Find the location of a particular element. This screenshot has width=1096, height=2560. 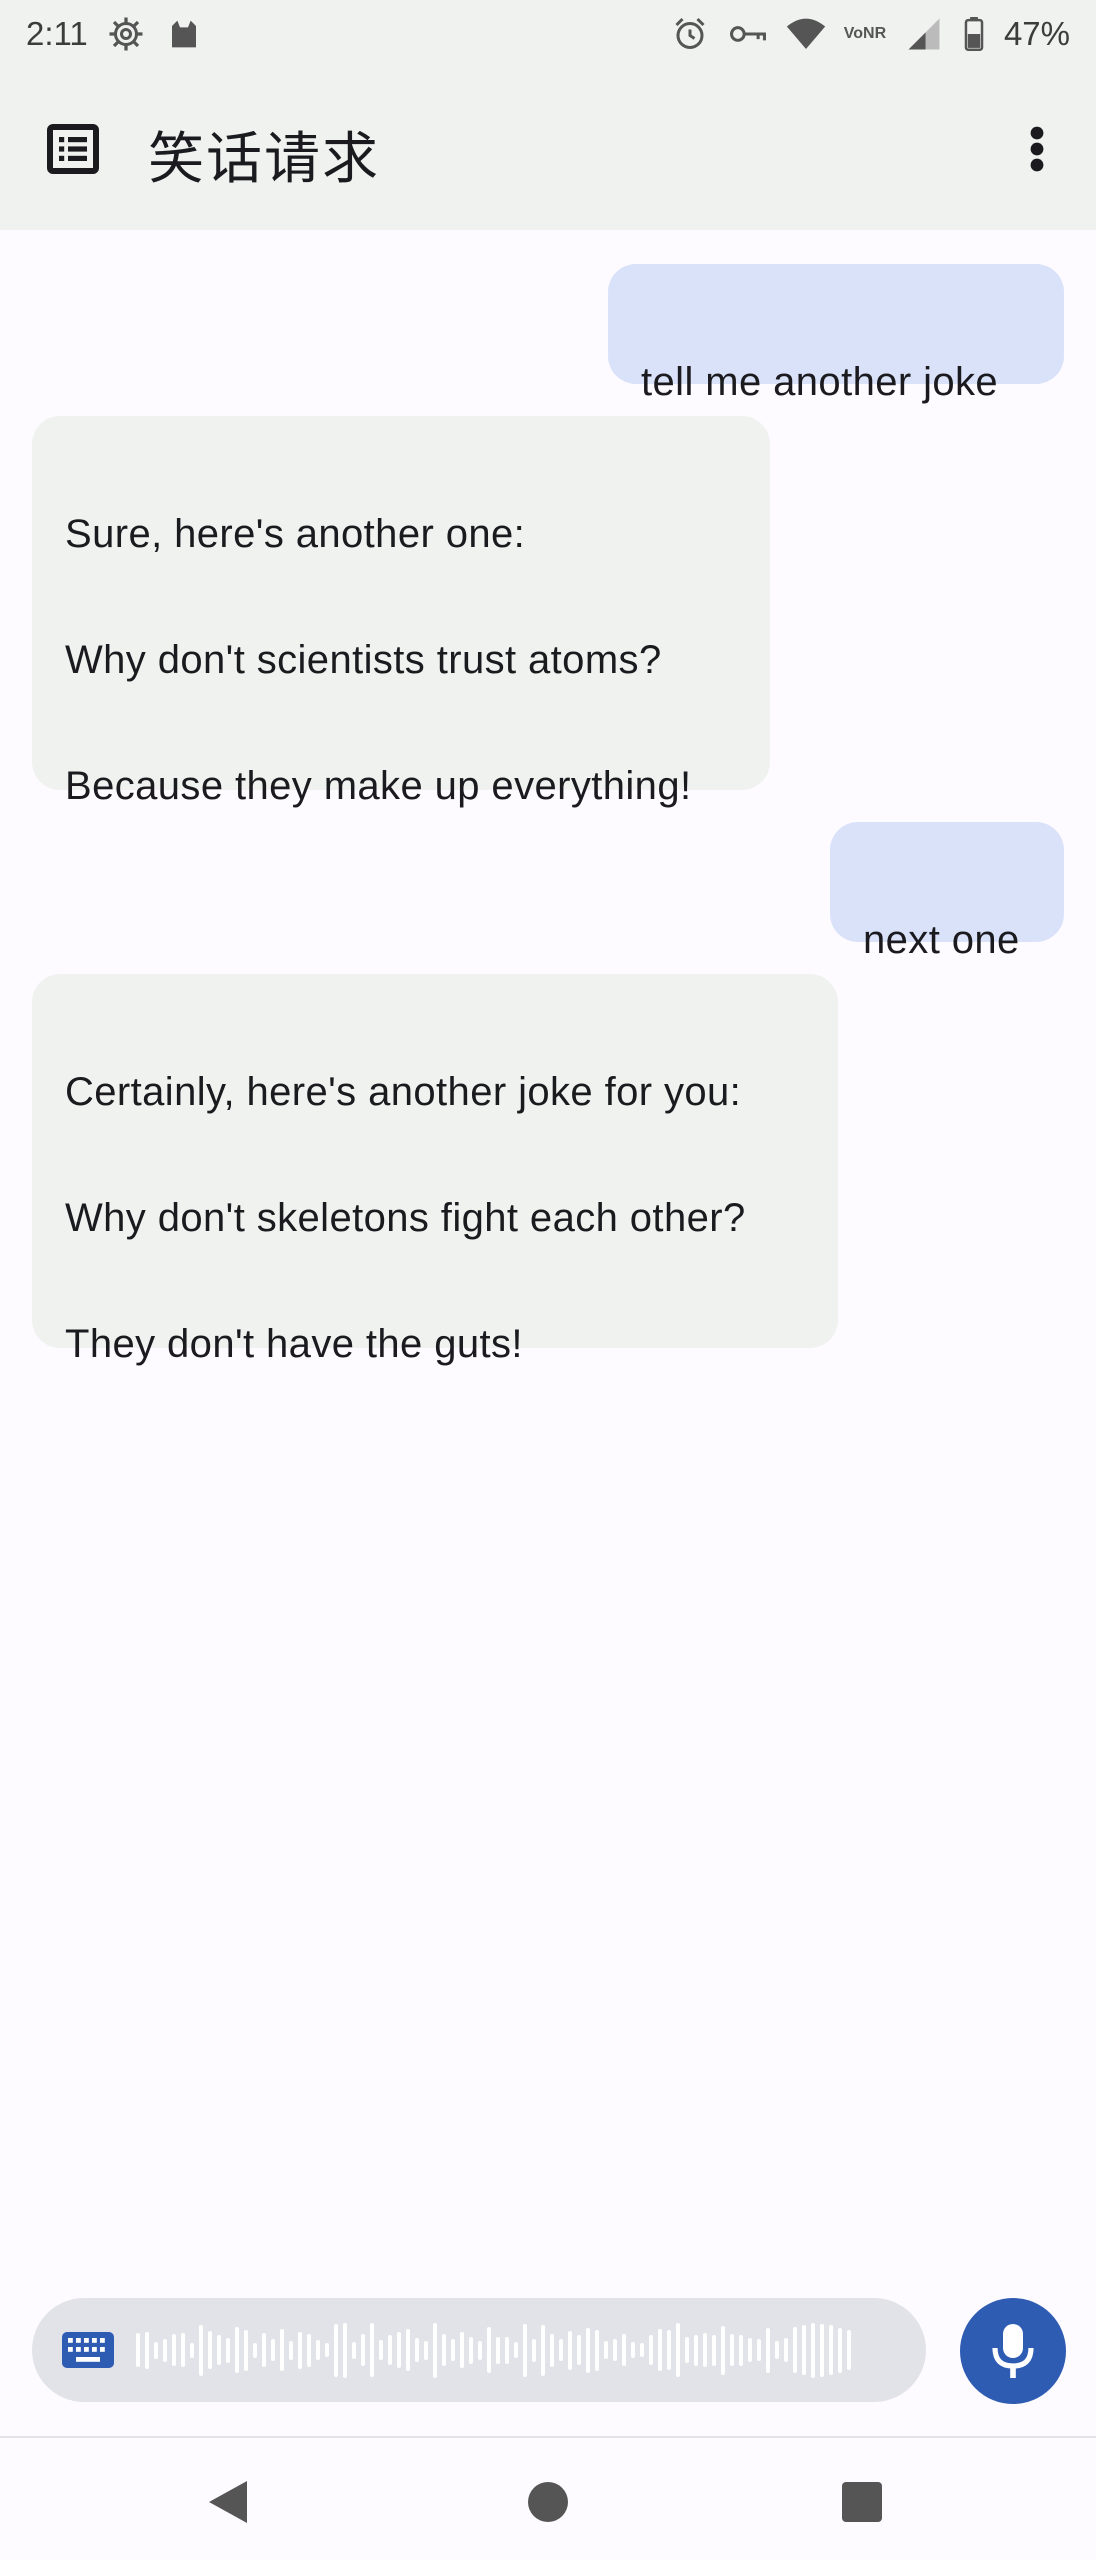

app-bar: 笑话请求 is located at coordinates (548, 149).